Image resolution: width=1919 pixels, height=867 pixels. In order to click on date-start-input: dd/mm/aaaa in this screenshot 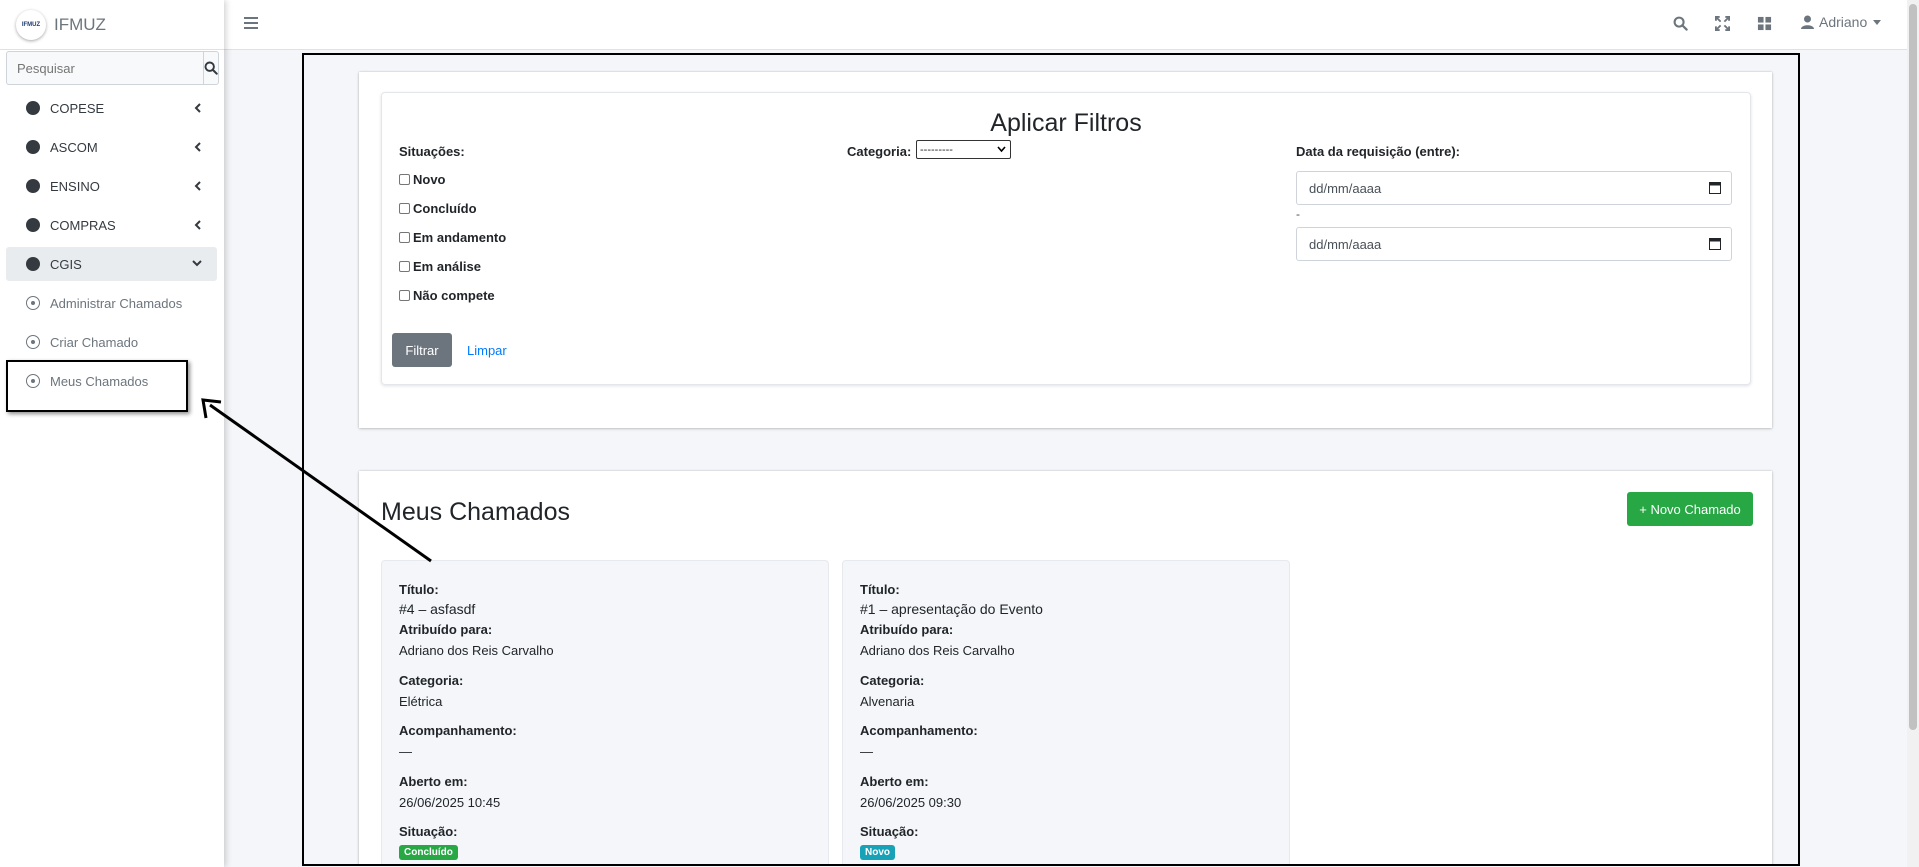, I will do `click(1514, 188)`.